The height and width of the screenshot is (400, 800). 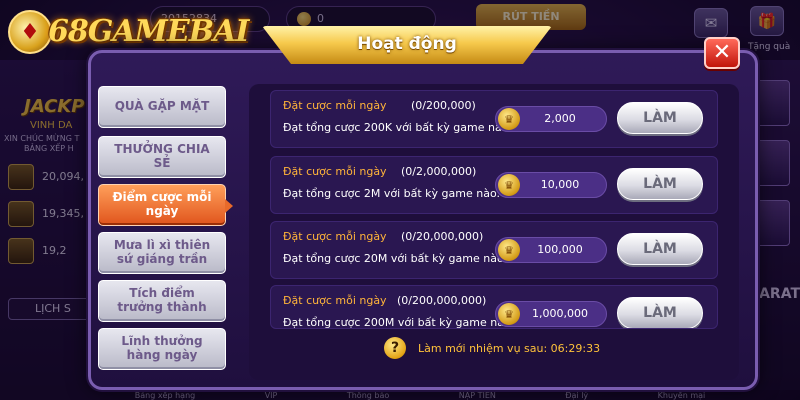 What do you see at coordinates (162, 301) in the screenshot?
I see `tab-growth-points: Tích điểm trưởng thành` at bounding box center [162, 301].